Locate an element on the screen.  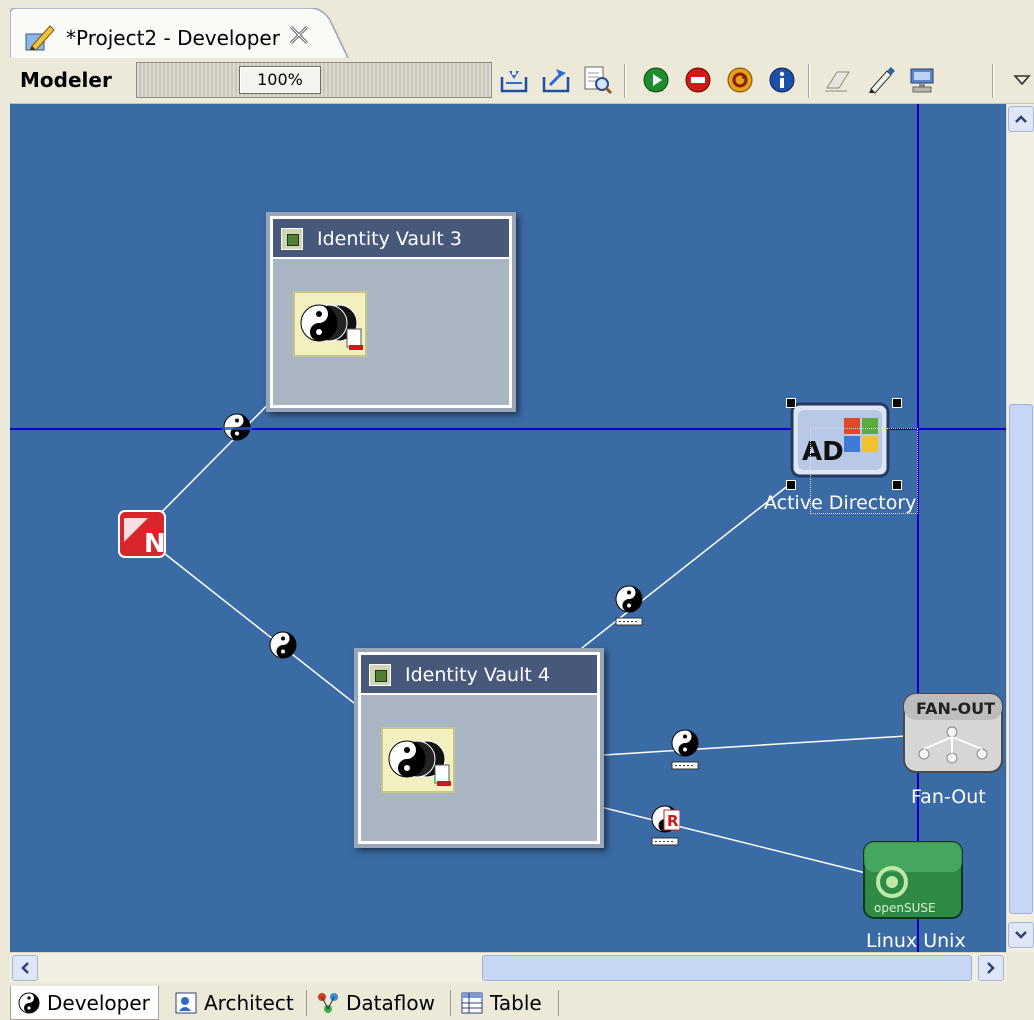
editor-tab-strip: *Project2 - Developer is located at coordinates (517, 30).